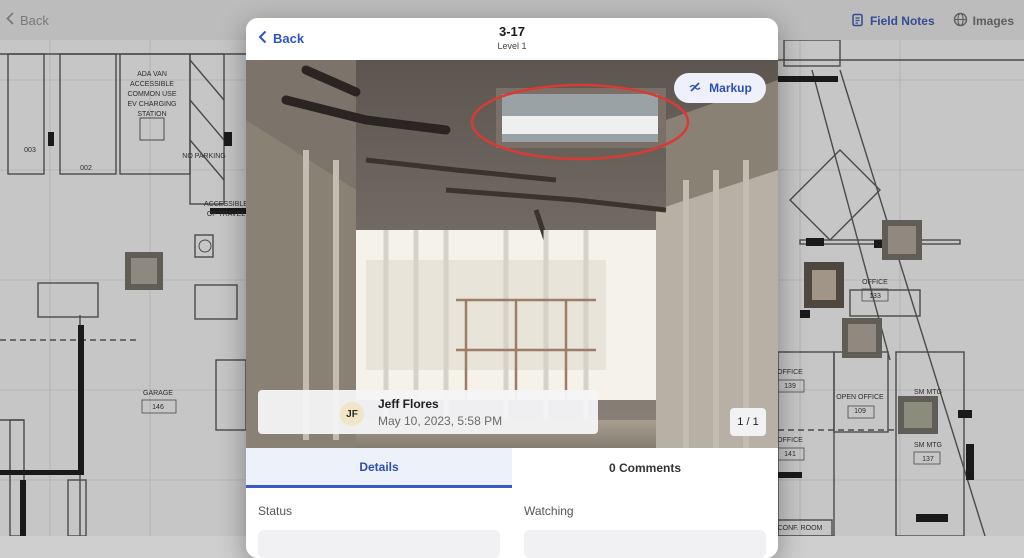 Image resolution: width=1024 pixels, height=558 pixels. What do you see at coordinates (730, 88) in the screenshot?
I see `markup-label: Markup` at bounding box center [730, 88].